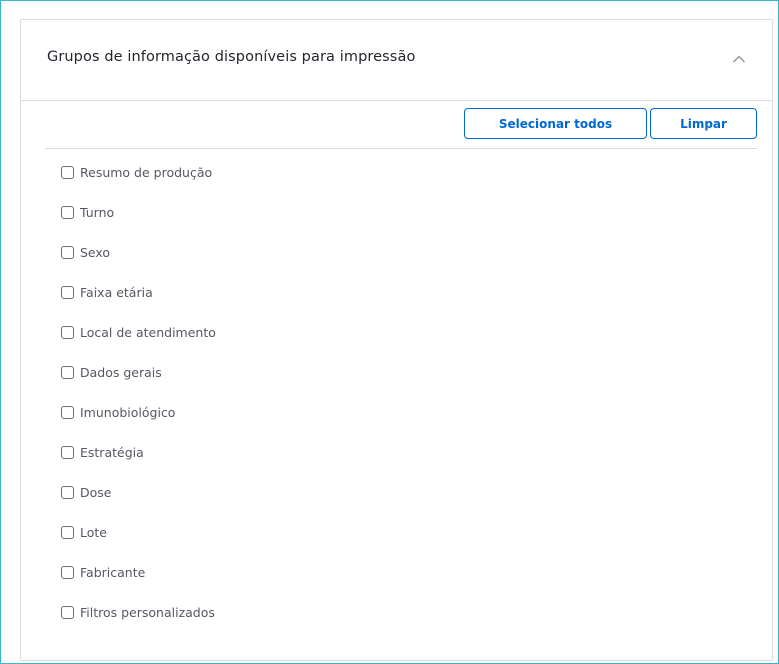 The height and width of the screenshot is (664, 779). What do you see at coordinates (113, 572) in the screenshot?
I see `option-label: Fabricante` at bounding box center [113, 572].